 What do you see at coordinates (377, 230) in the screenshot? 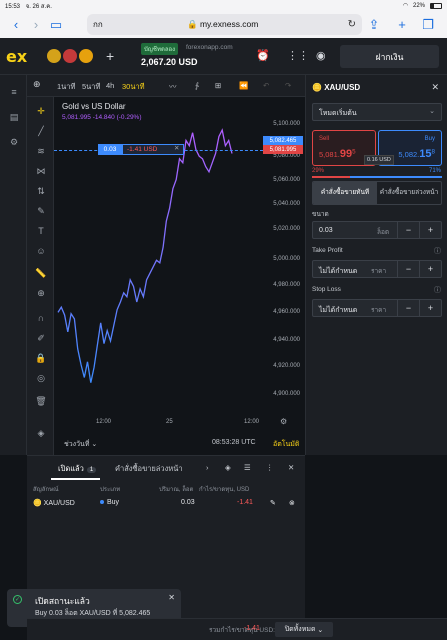
I see `volume-field: 0.03 ล็อต − +` at bounding box center [377, 230].